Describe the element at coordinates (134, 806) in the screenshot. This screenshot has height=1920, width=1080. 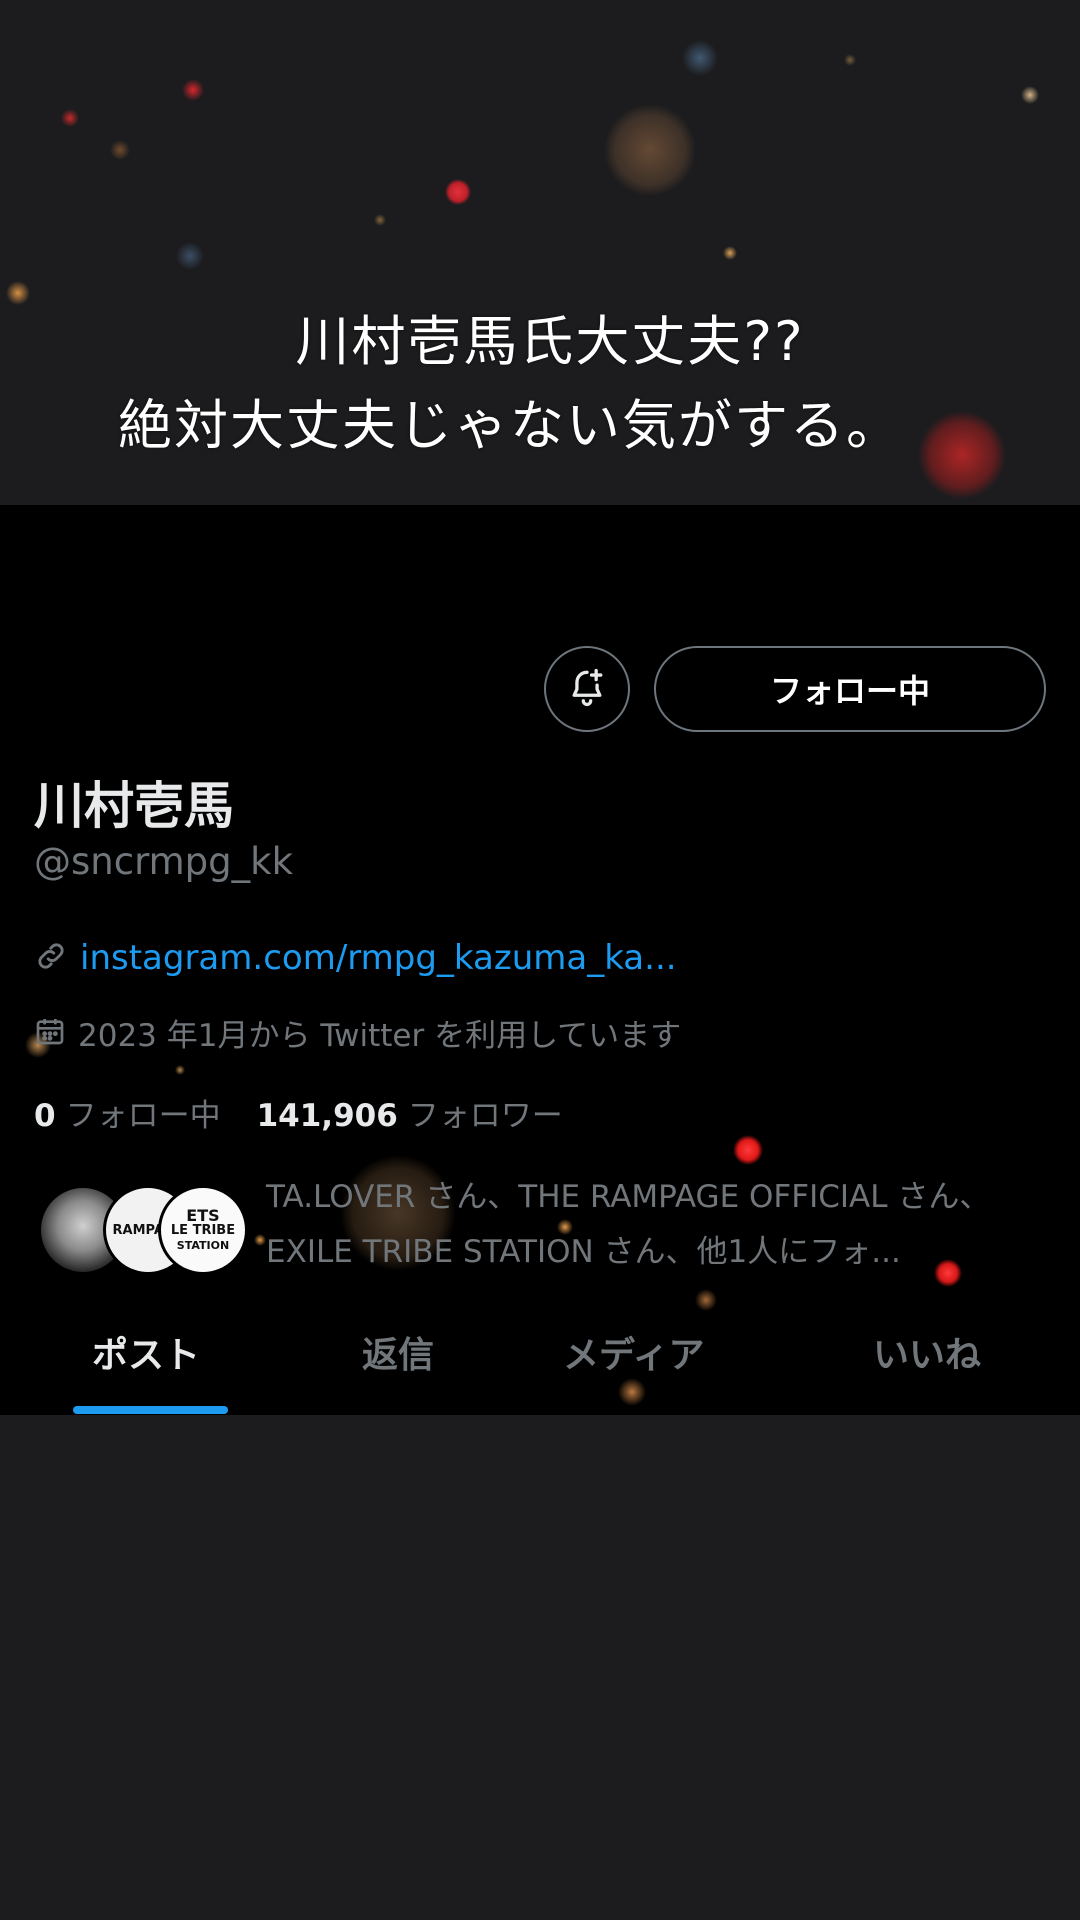
I see `profile-name: 川村壱馬` at that location.